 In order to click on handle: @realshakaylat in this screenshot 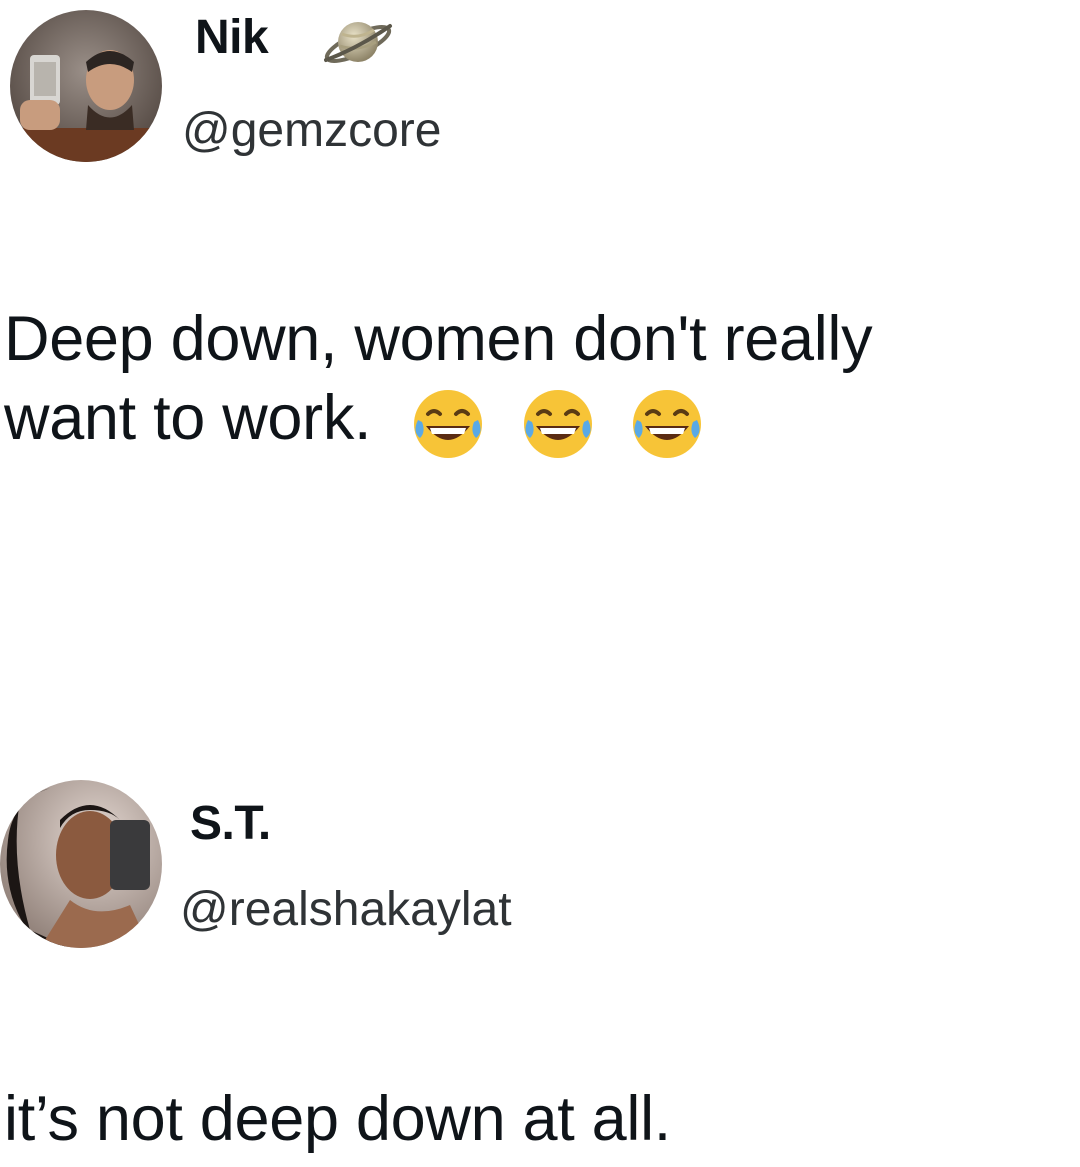, I will do `click(346, 910)`.